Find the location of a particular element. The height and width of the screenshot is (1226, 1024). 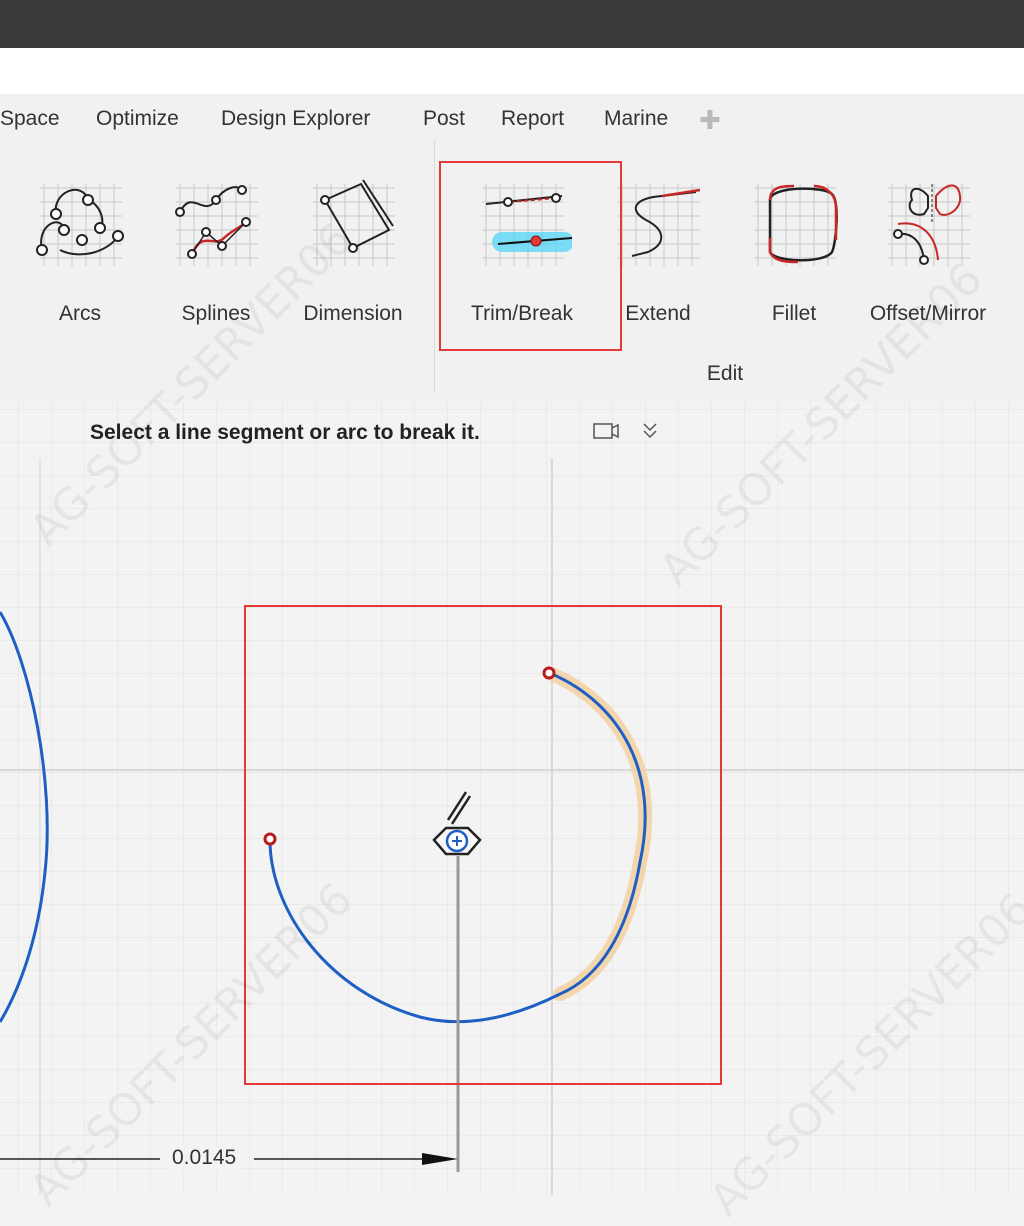

ribbon-group-label-edit: Edit is located at coordinates (725, 373).